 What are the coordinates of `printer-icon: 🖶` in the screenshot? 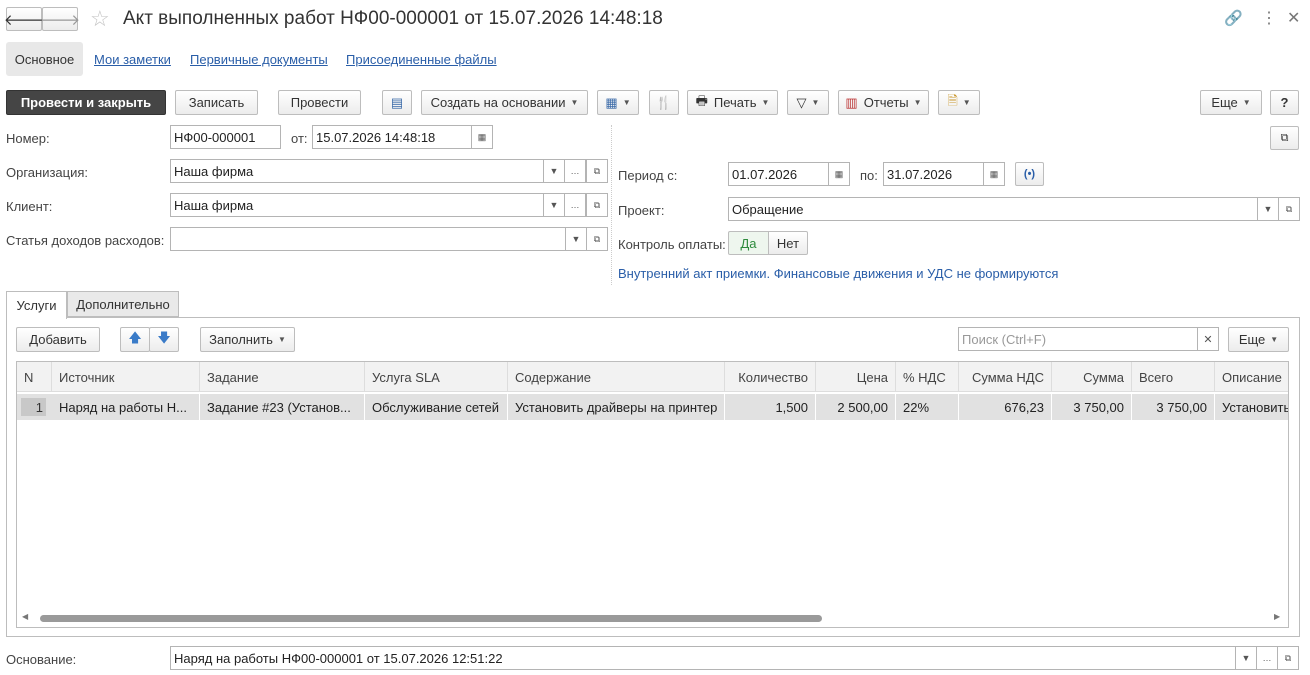 It's located at (701, 100).